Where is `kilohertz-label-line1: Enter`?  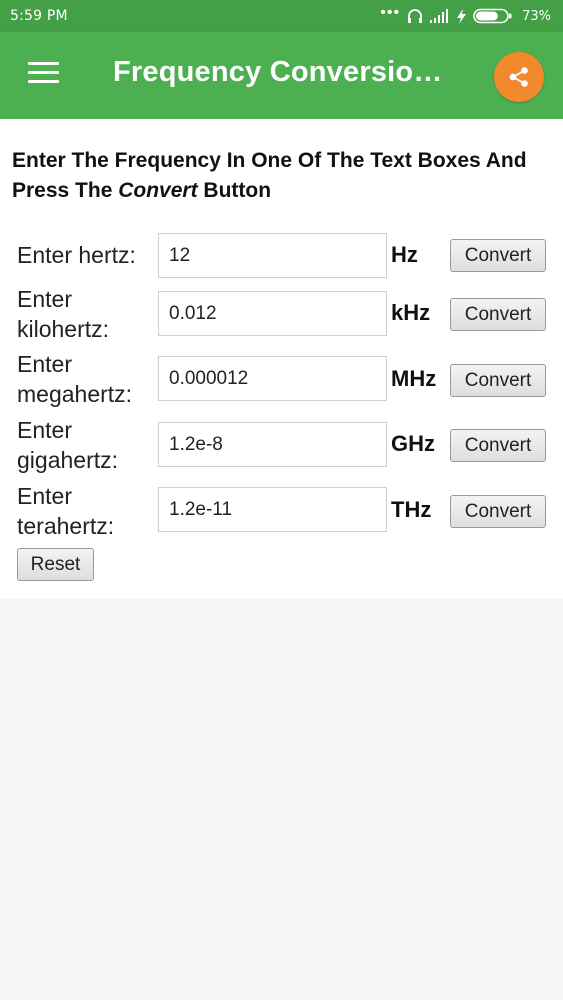 kilohertz-label-line1: Enter is located at coordinates (44, 299).